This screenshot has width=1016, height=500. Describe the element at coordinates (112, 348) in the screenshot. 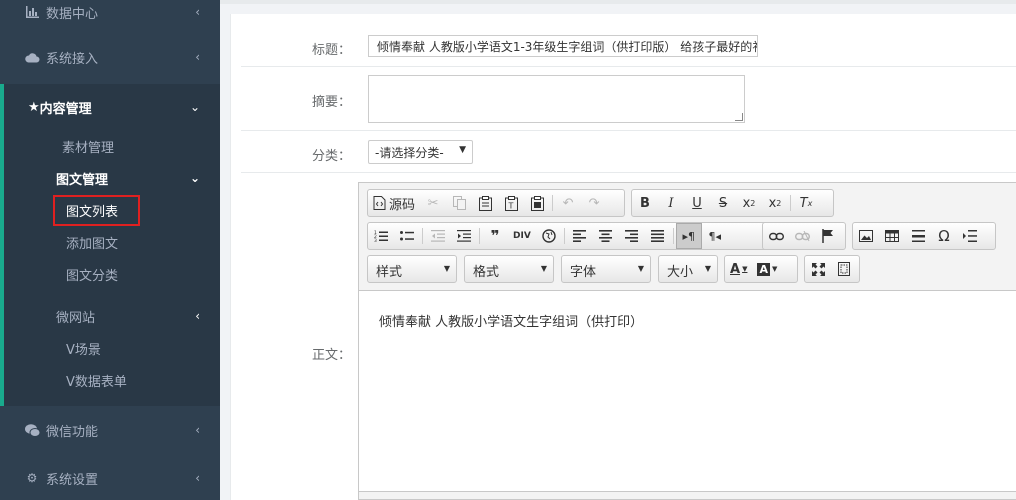

I see `sidebar-subitem-vscene: V场景` at that location.